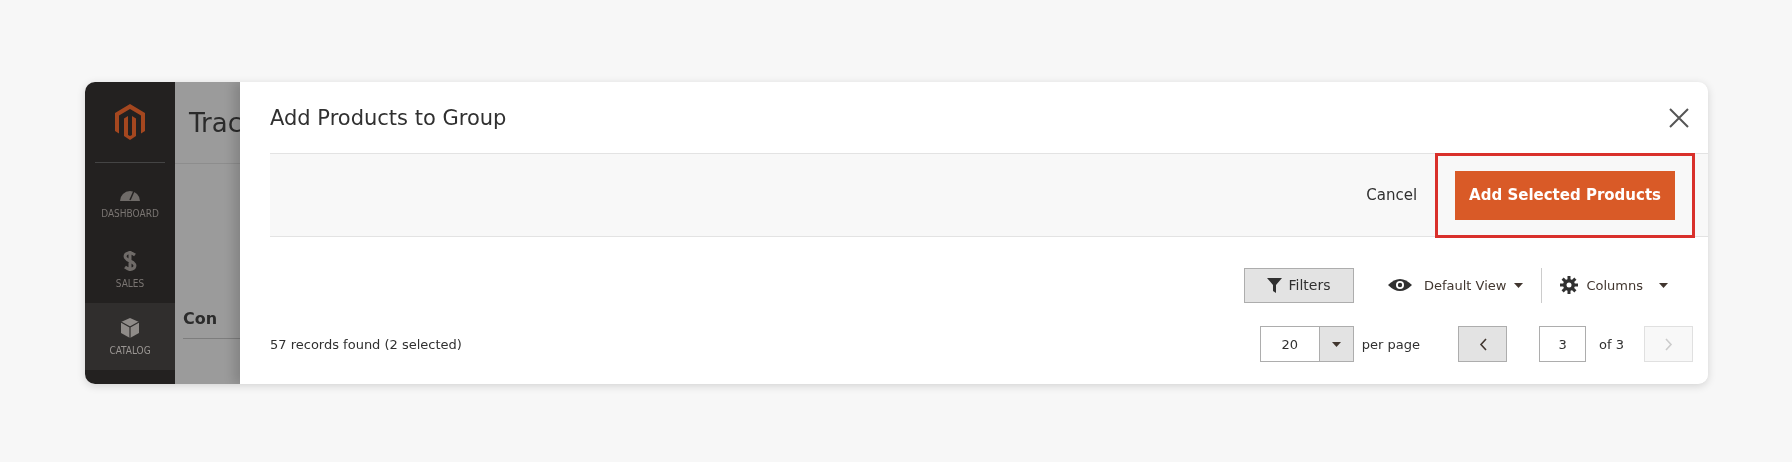 Image resolution: width=1792 pixels, height=462 pixels. I want to click on columns-dropdown: Columns, so click(1614, 285).